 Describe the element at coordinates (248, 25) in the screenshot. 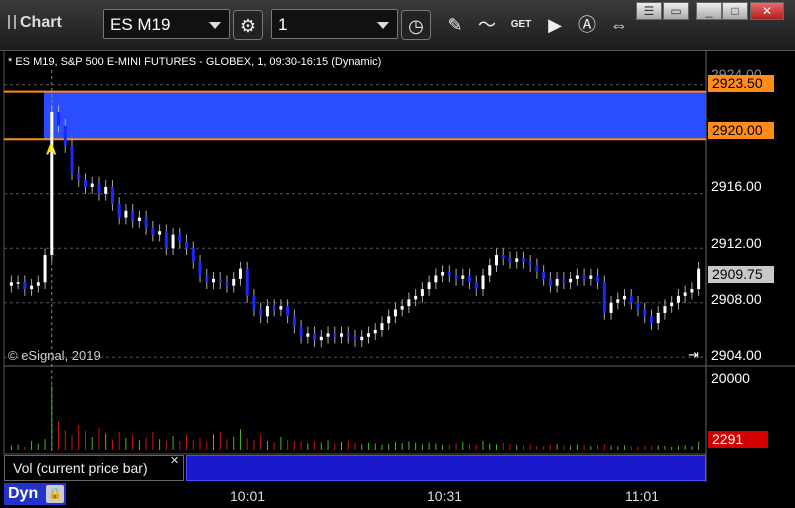

I see `settings-gear-button: ⚙` at that location.